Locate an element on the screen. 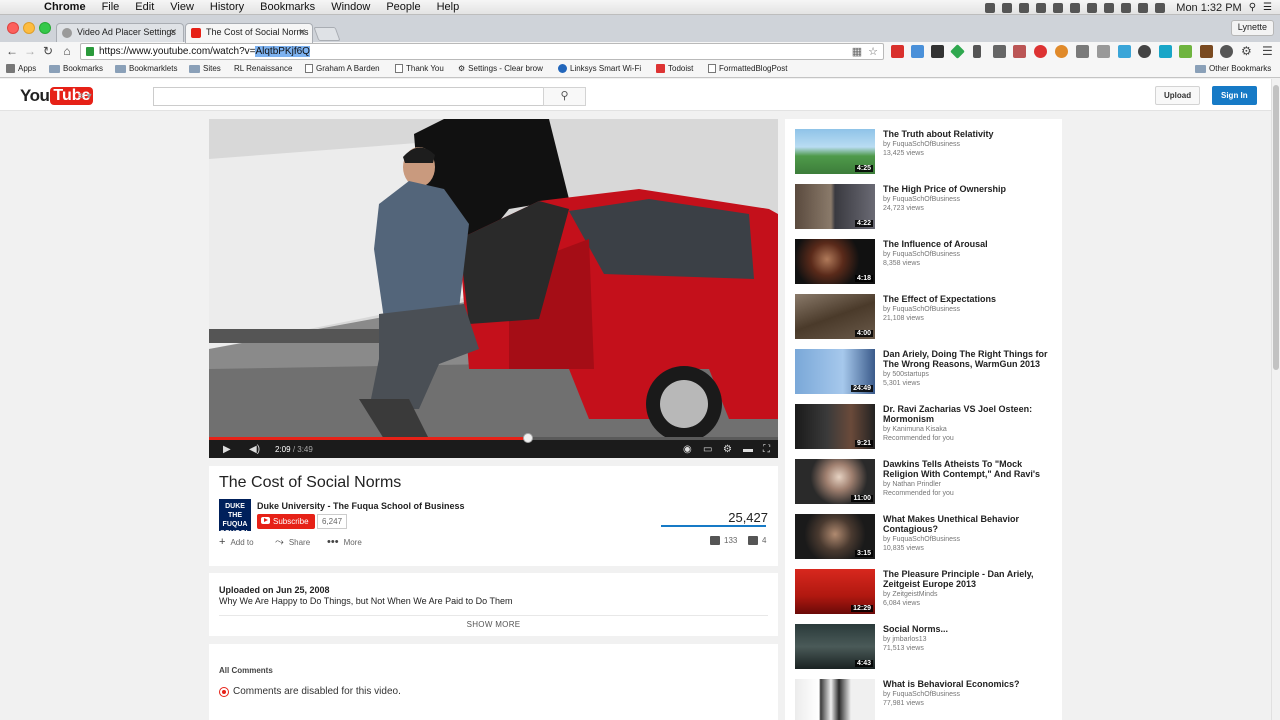  dislike-button: 4 is located at coordinates (757, 540).